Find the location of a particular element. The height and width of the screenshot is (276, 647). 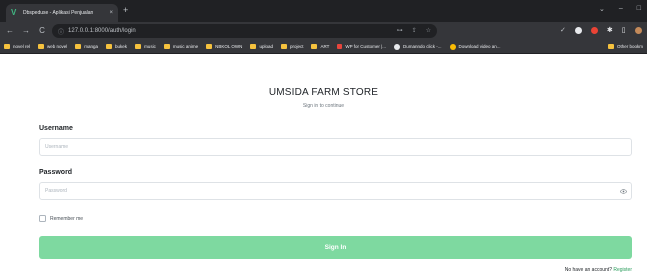

remember-me: Remember me is located at coordinates (61, 218).